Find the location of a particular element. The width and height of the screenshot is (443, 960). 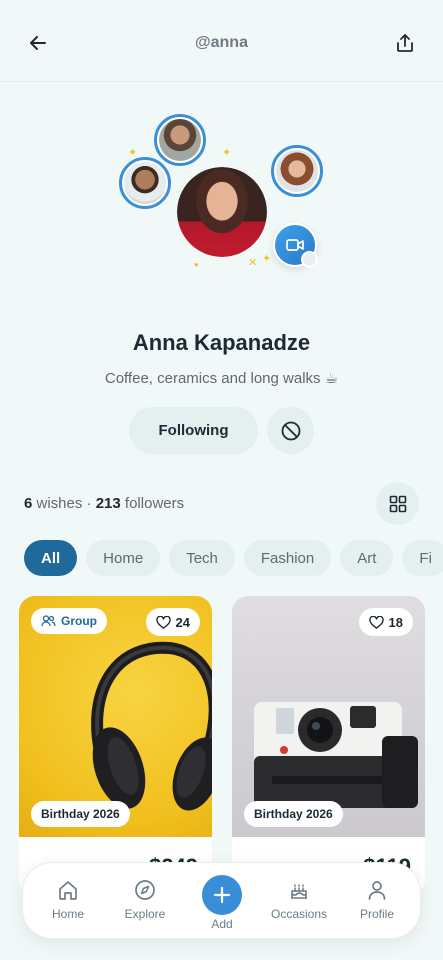

profile-stats: 6 wishes · 213 followers is located at coordinates (104, 503).